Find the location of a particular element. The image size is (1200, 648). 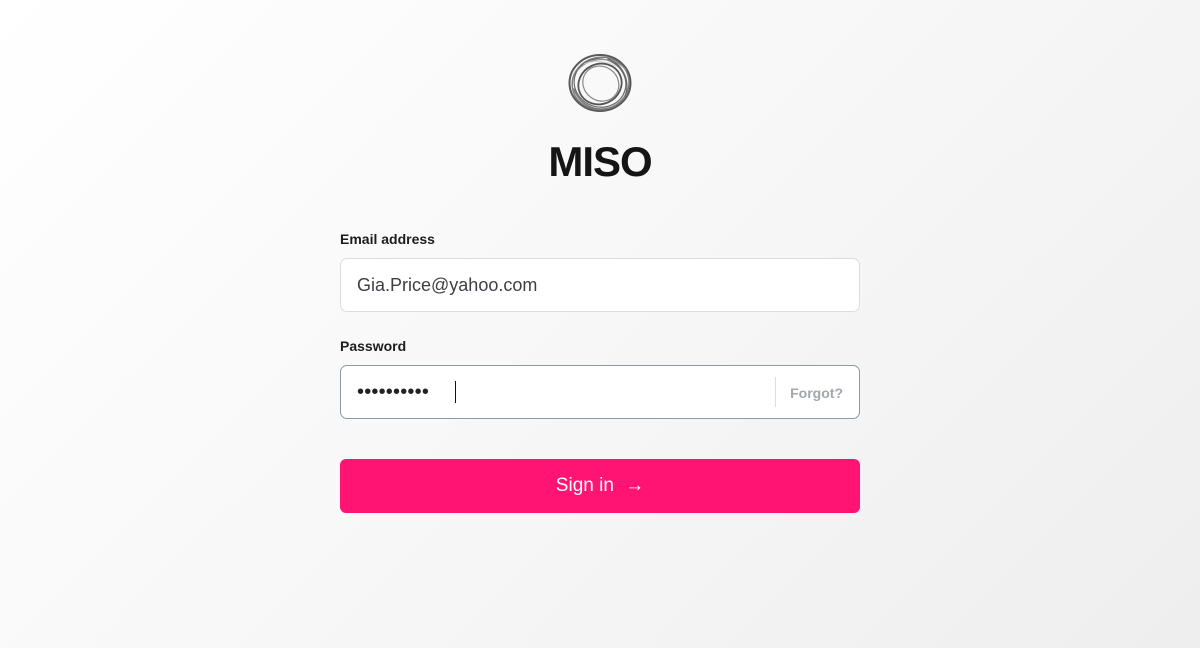

password-masked-value: •••••••••• is located at coordinates (393, 392).